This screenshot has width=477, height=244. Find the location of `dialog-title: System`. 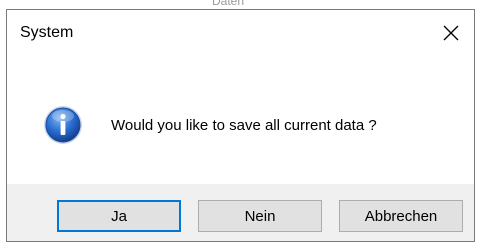

dialog-title: System is located at coordinates (47, 32).